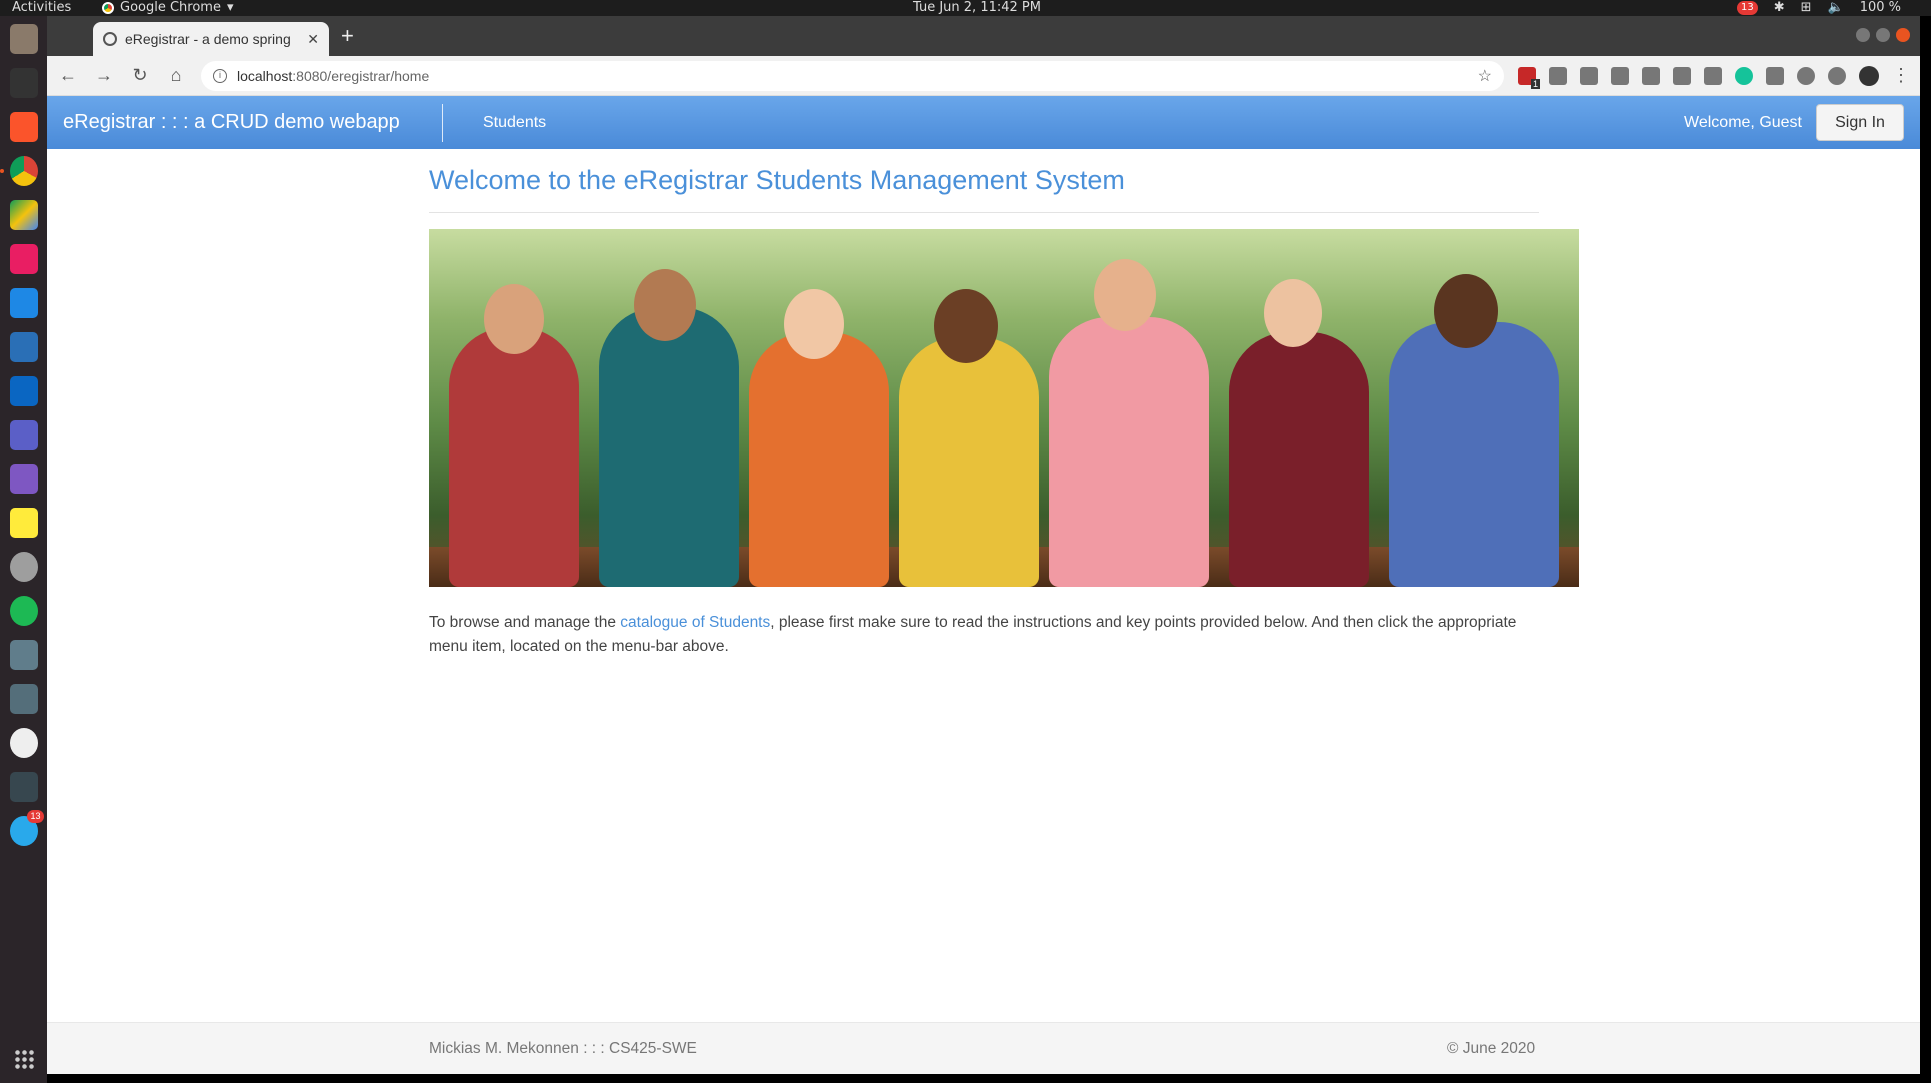 The image size is (1931, 1083). Describe the element at coordinates (983, 36) in the screenshot. I see `tab-strip: eRegistrar - a demo spring ✕ +` at that location.